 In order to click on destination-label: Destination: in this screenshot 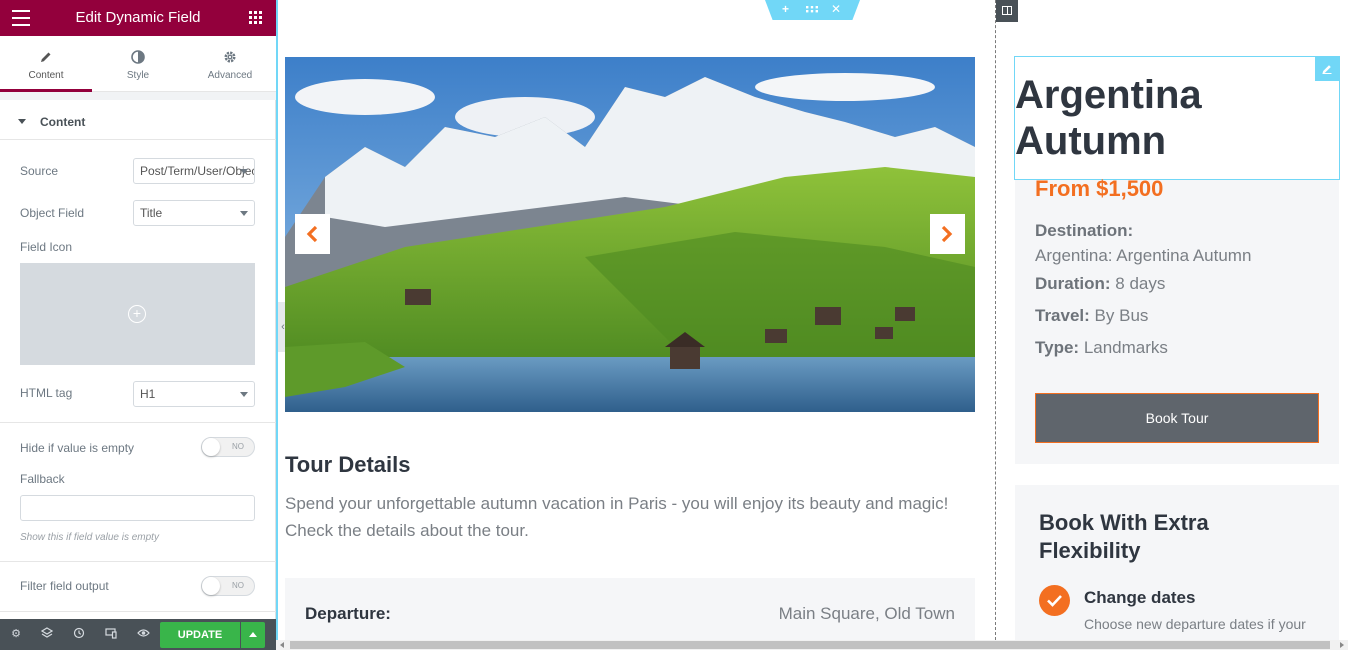, I will do `click(1084, 230)`.